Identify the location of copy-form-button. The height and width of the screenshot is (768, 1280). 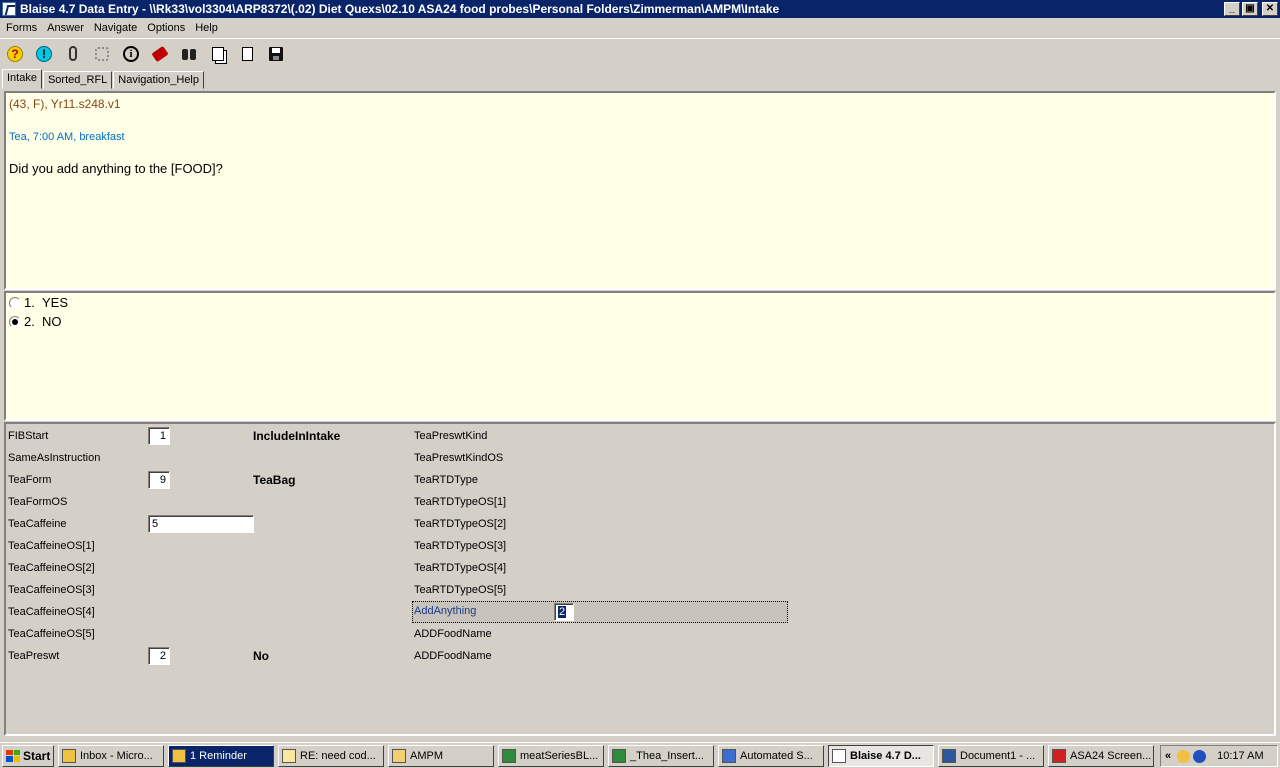
(218, 54).